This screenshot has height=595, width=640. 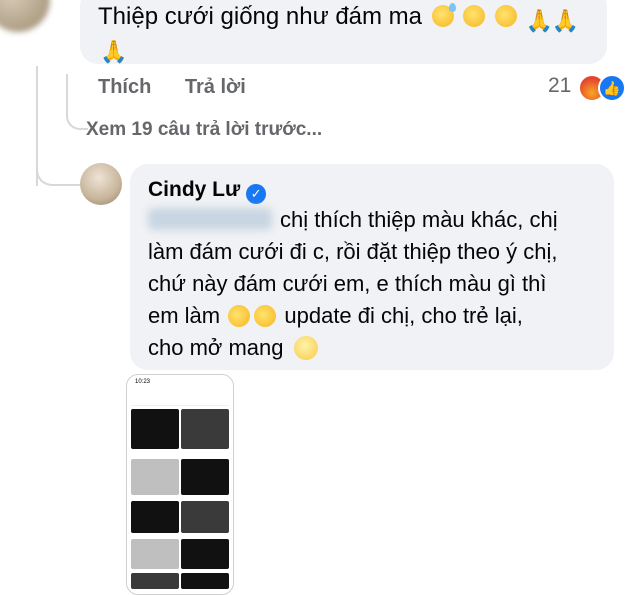 What do you see at coordinates (256, 194) in the screenshot?
I see `verified-check-icon: ✓` at bounding box center [256, 194].